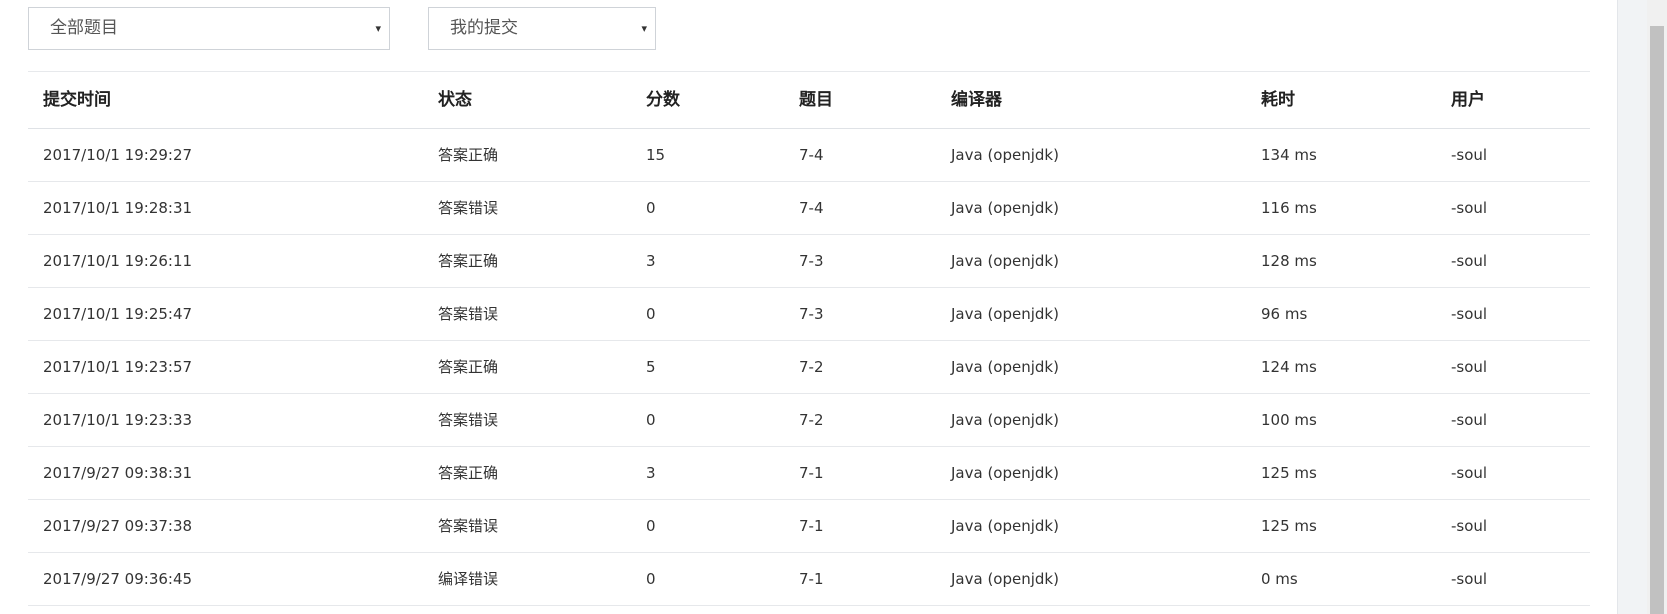 The height and width of the screenshot is (614, 1667). I want to click on cell-elapsed: 116 ms, so click(1289, 208).